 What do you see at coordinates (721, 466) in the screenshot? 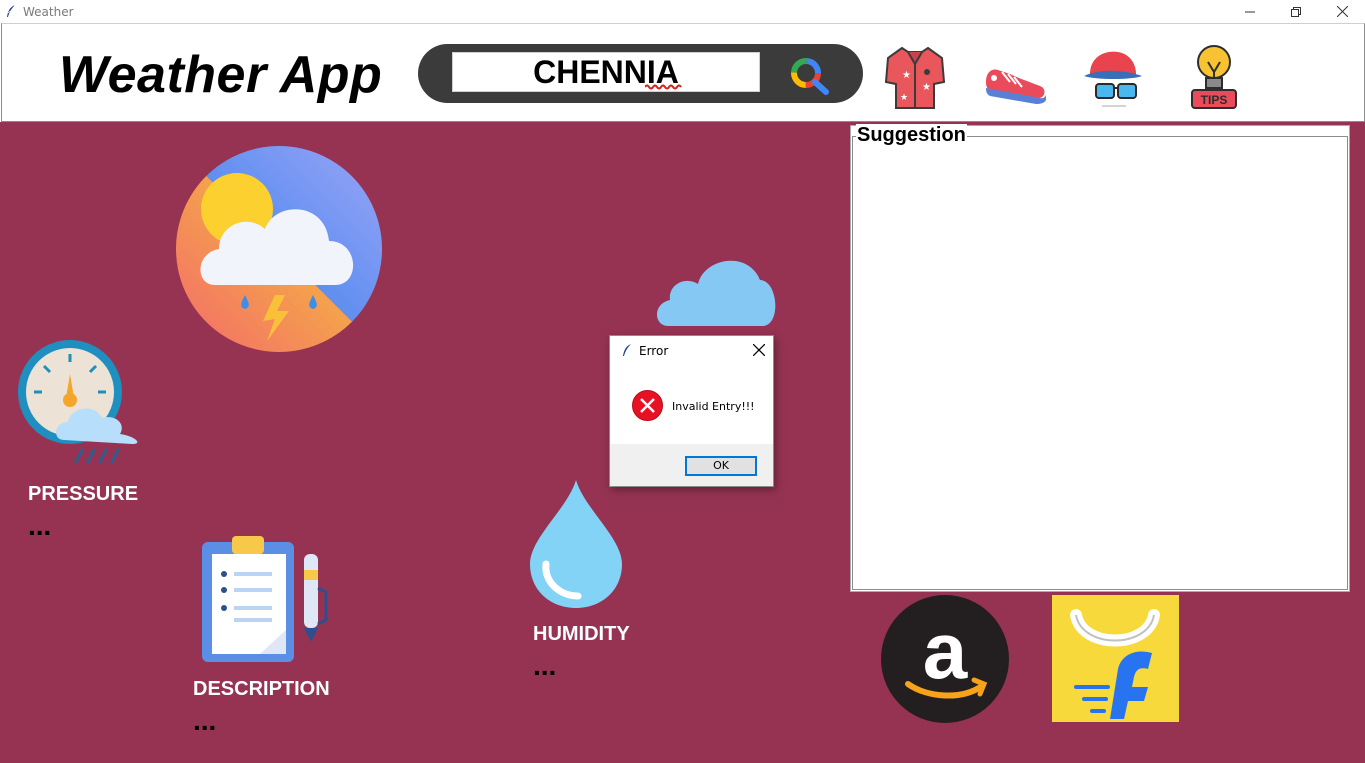
I see `ok-button: OK` at bounding box center [721, 466].